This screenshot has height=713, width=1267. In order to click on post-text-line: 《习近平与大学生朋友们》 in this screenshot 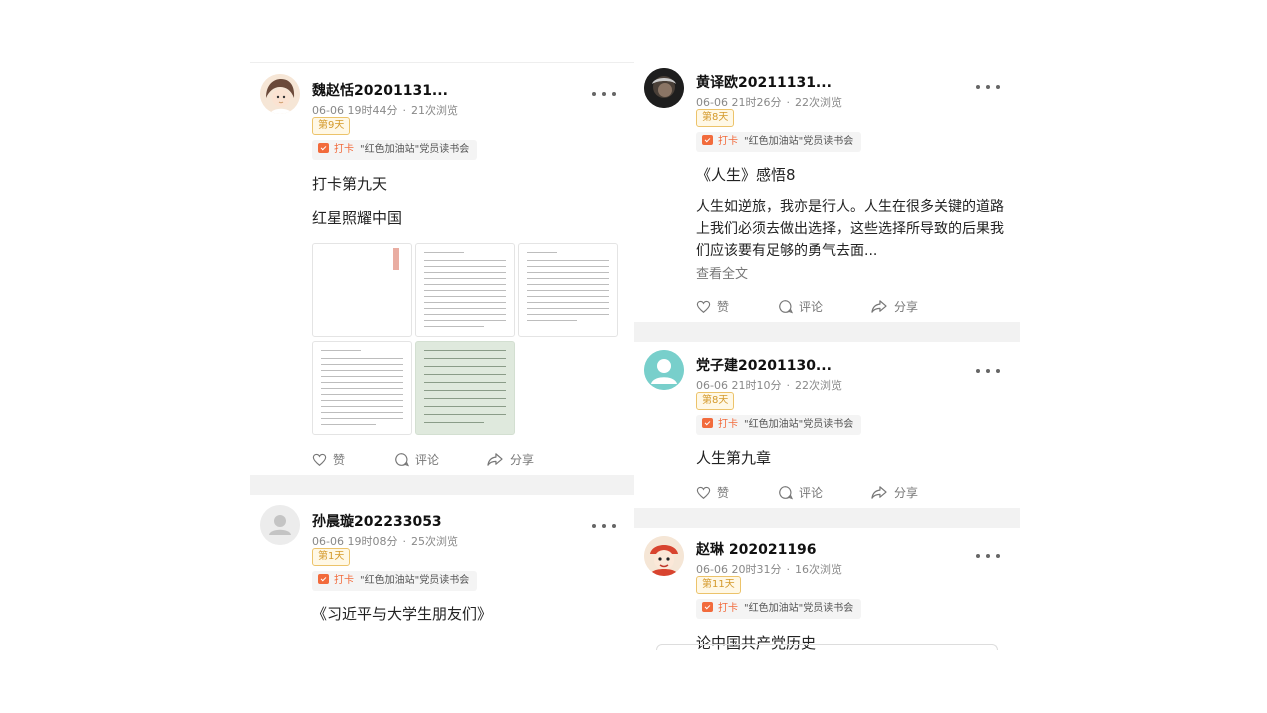, I will do `click(402, 614)`.